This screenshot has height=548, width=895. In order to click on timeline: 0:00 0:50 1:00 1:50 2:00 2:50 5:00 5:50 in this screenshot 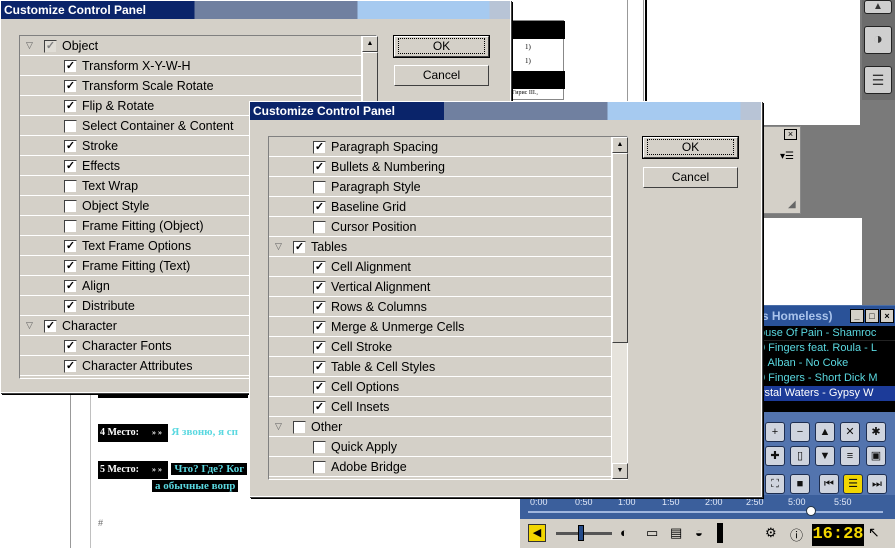, I will do `click(707, 507)`.